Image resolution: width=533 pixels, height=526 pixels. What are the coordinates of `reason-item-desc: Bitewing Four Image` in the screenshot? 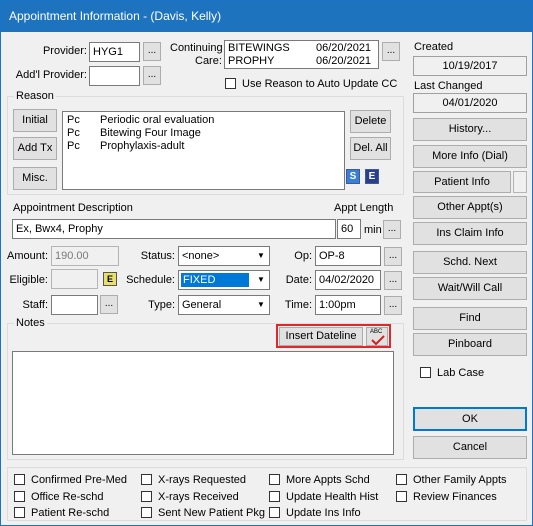 It's located at (150, 133).